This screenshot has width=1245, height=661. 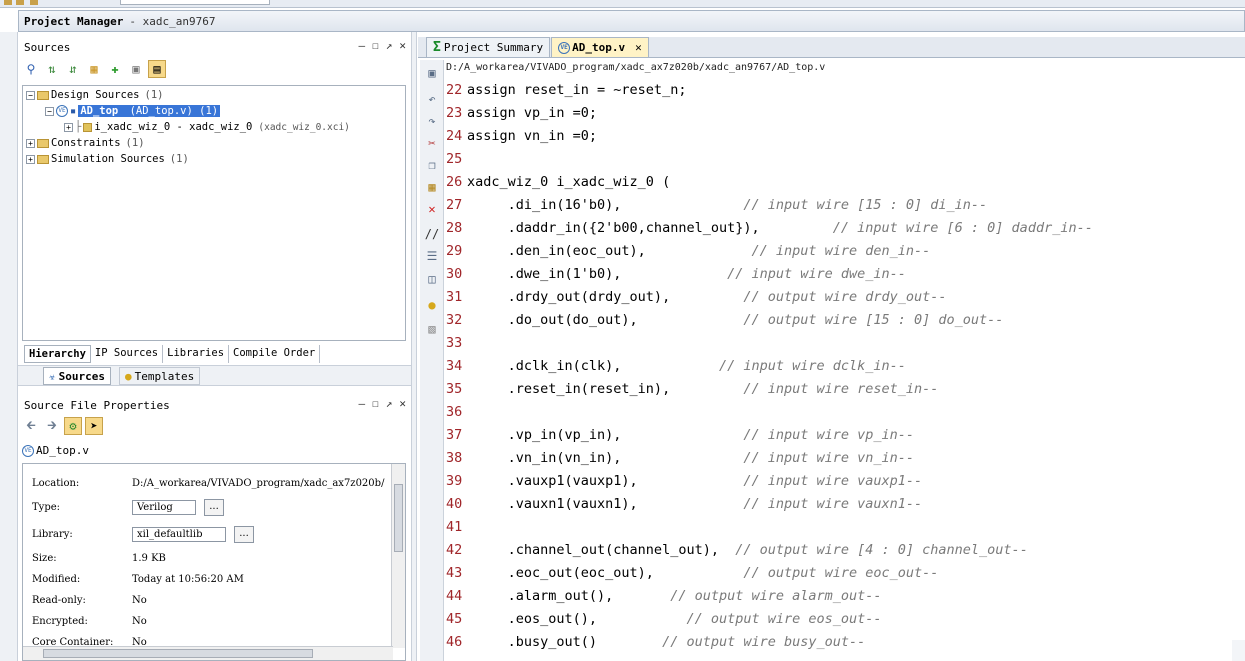 What do you see at coordinates (664, 619) in the screenshot?
I see `code-line: 45 .eos_out(), // output wire eos_out--` at bounding box center [664, 619].